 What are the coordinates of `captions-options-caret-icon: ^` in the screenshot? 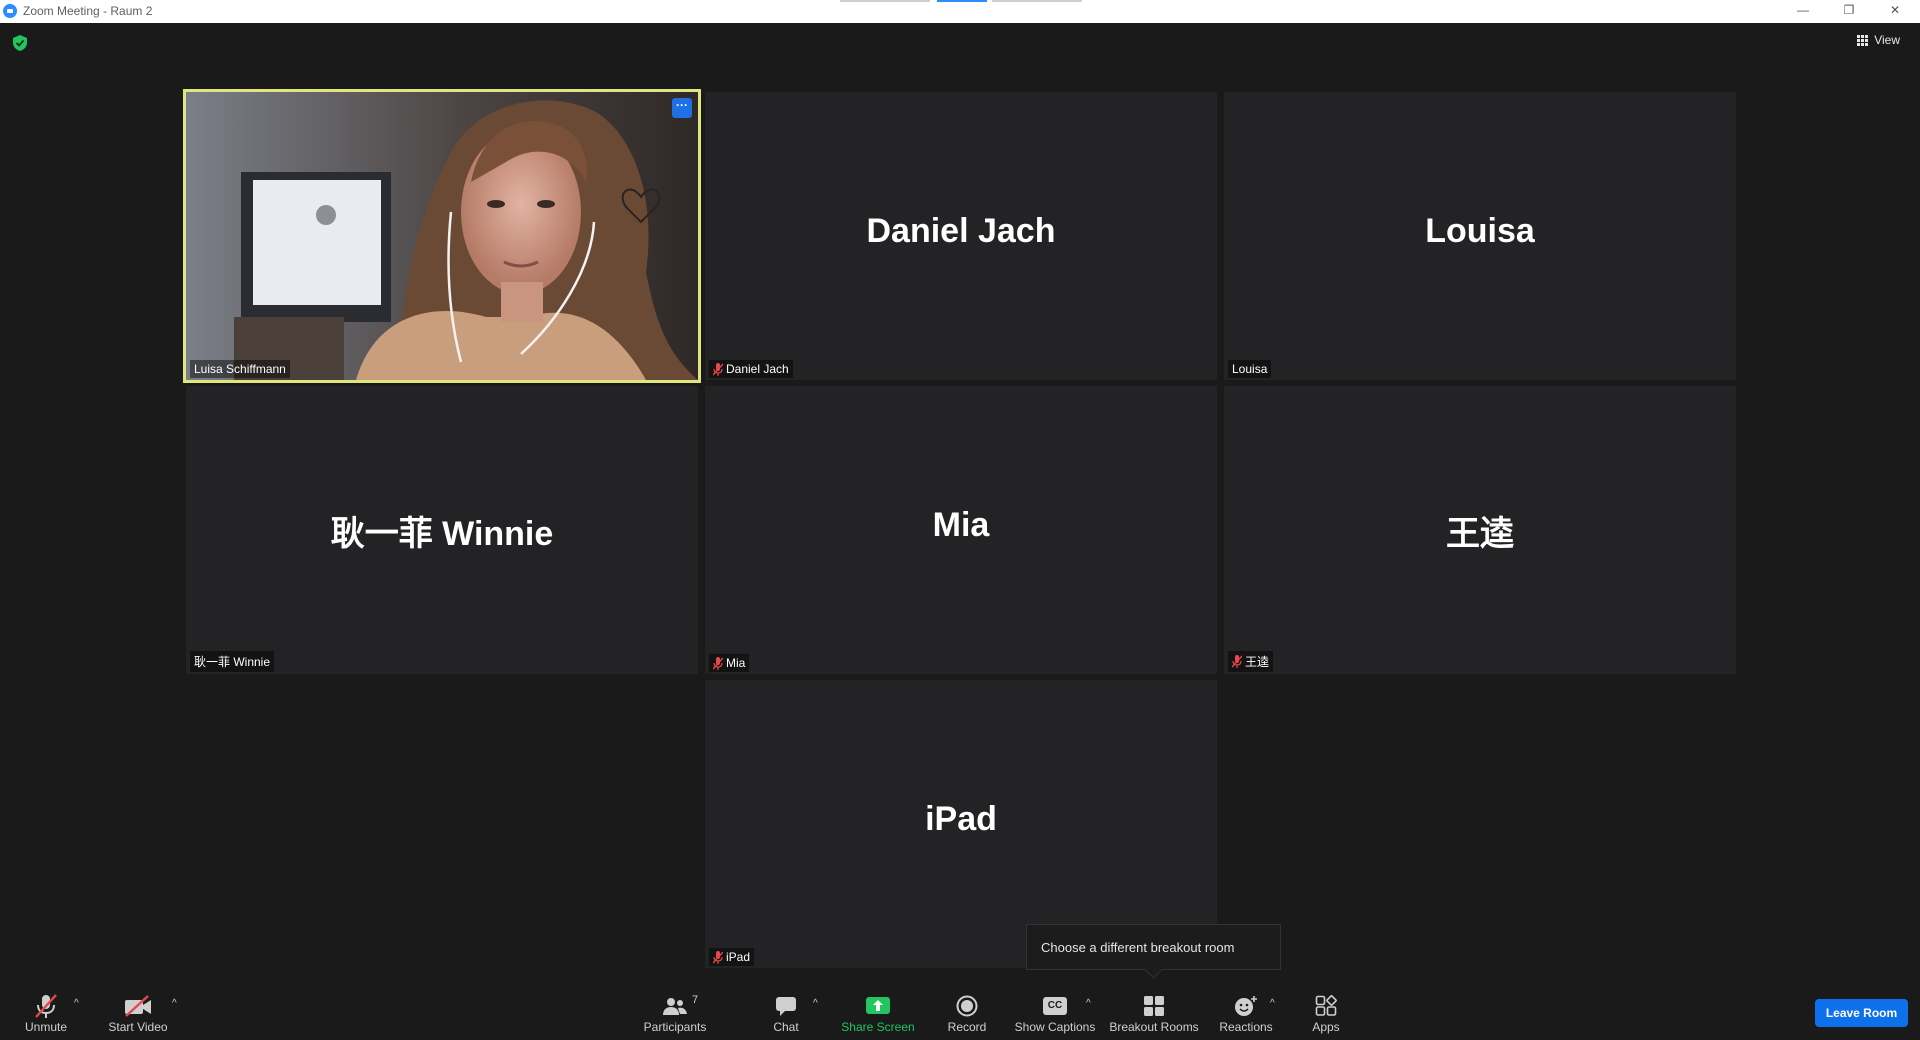 It's located at (1088, 1003).